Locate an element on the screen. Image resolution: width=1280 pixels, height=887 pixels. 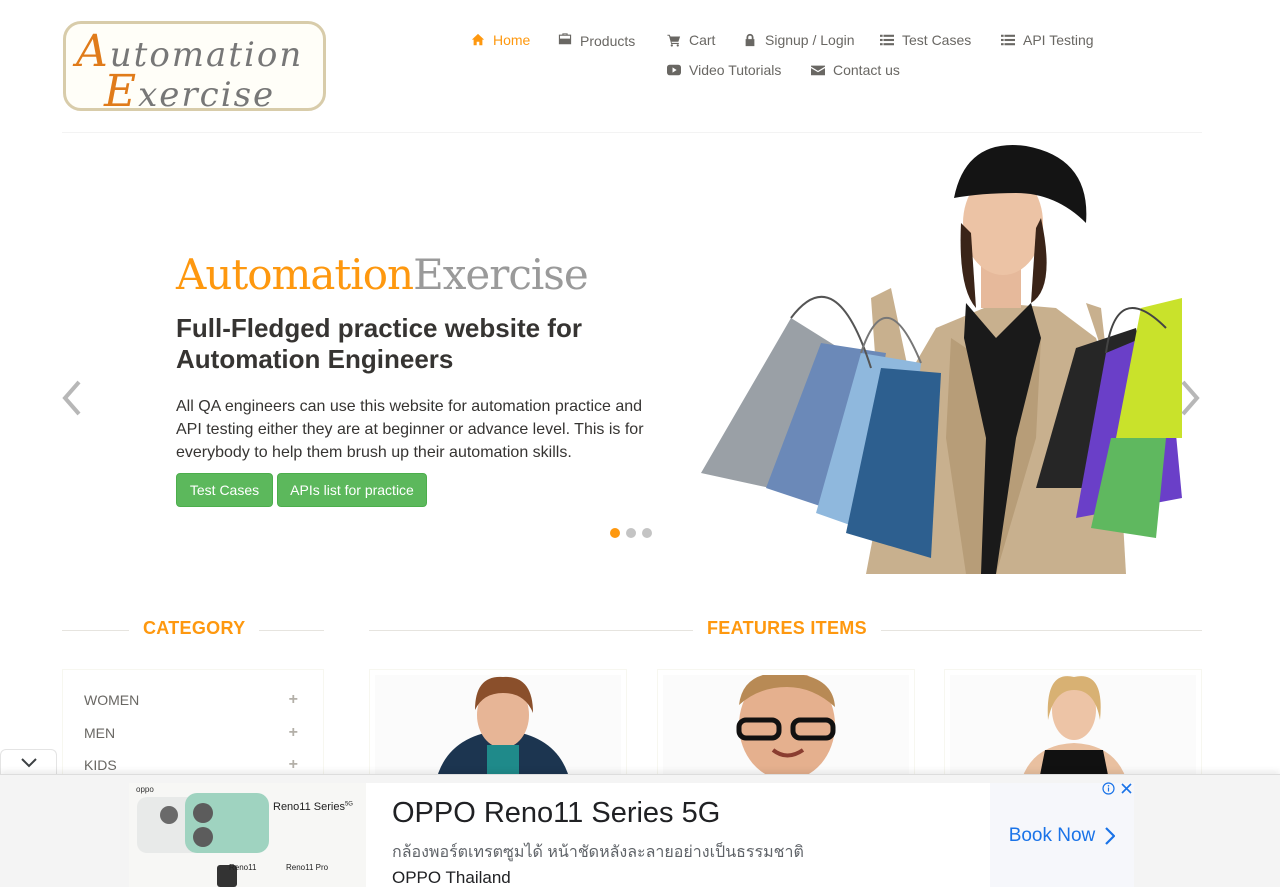
chevron-down-icon is located at coordinates (28, 763).